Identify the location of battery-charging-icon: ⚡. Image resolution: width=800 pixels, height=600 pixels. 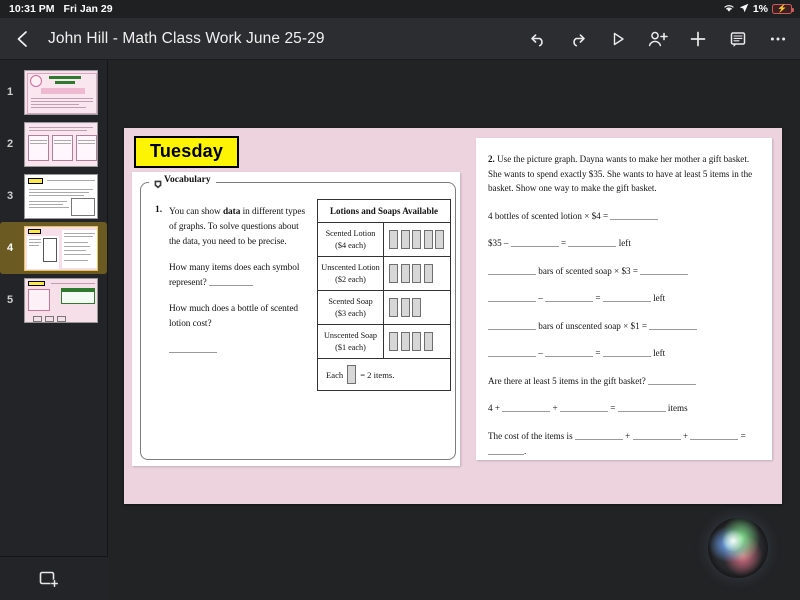
(783, 9).